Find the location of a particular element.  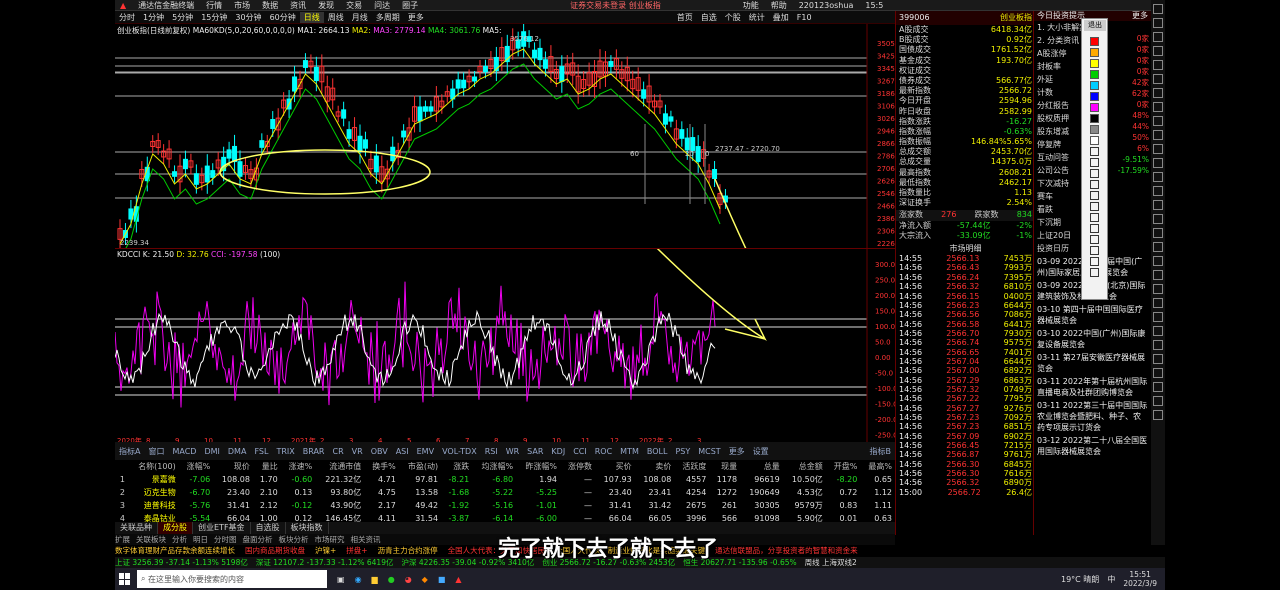

column-header: 最高% is located at coordinates (877, 466).